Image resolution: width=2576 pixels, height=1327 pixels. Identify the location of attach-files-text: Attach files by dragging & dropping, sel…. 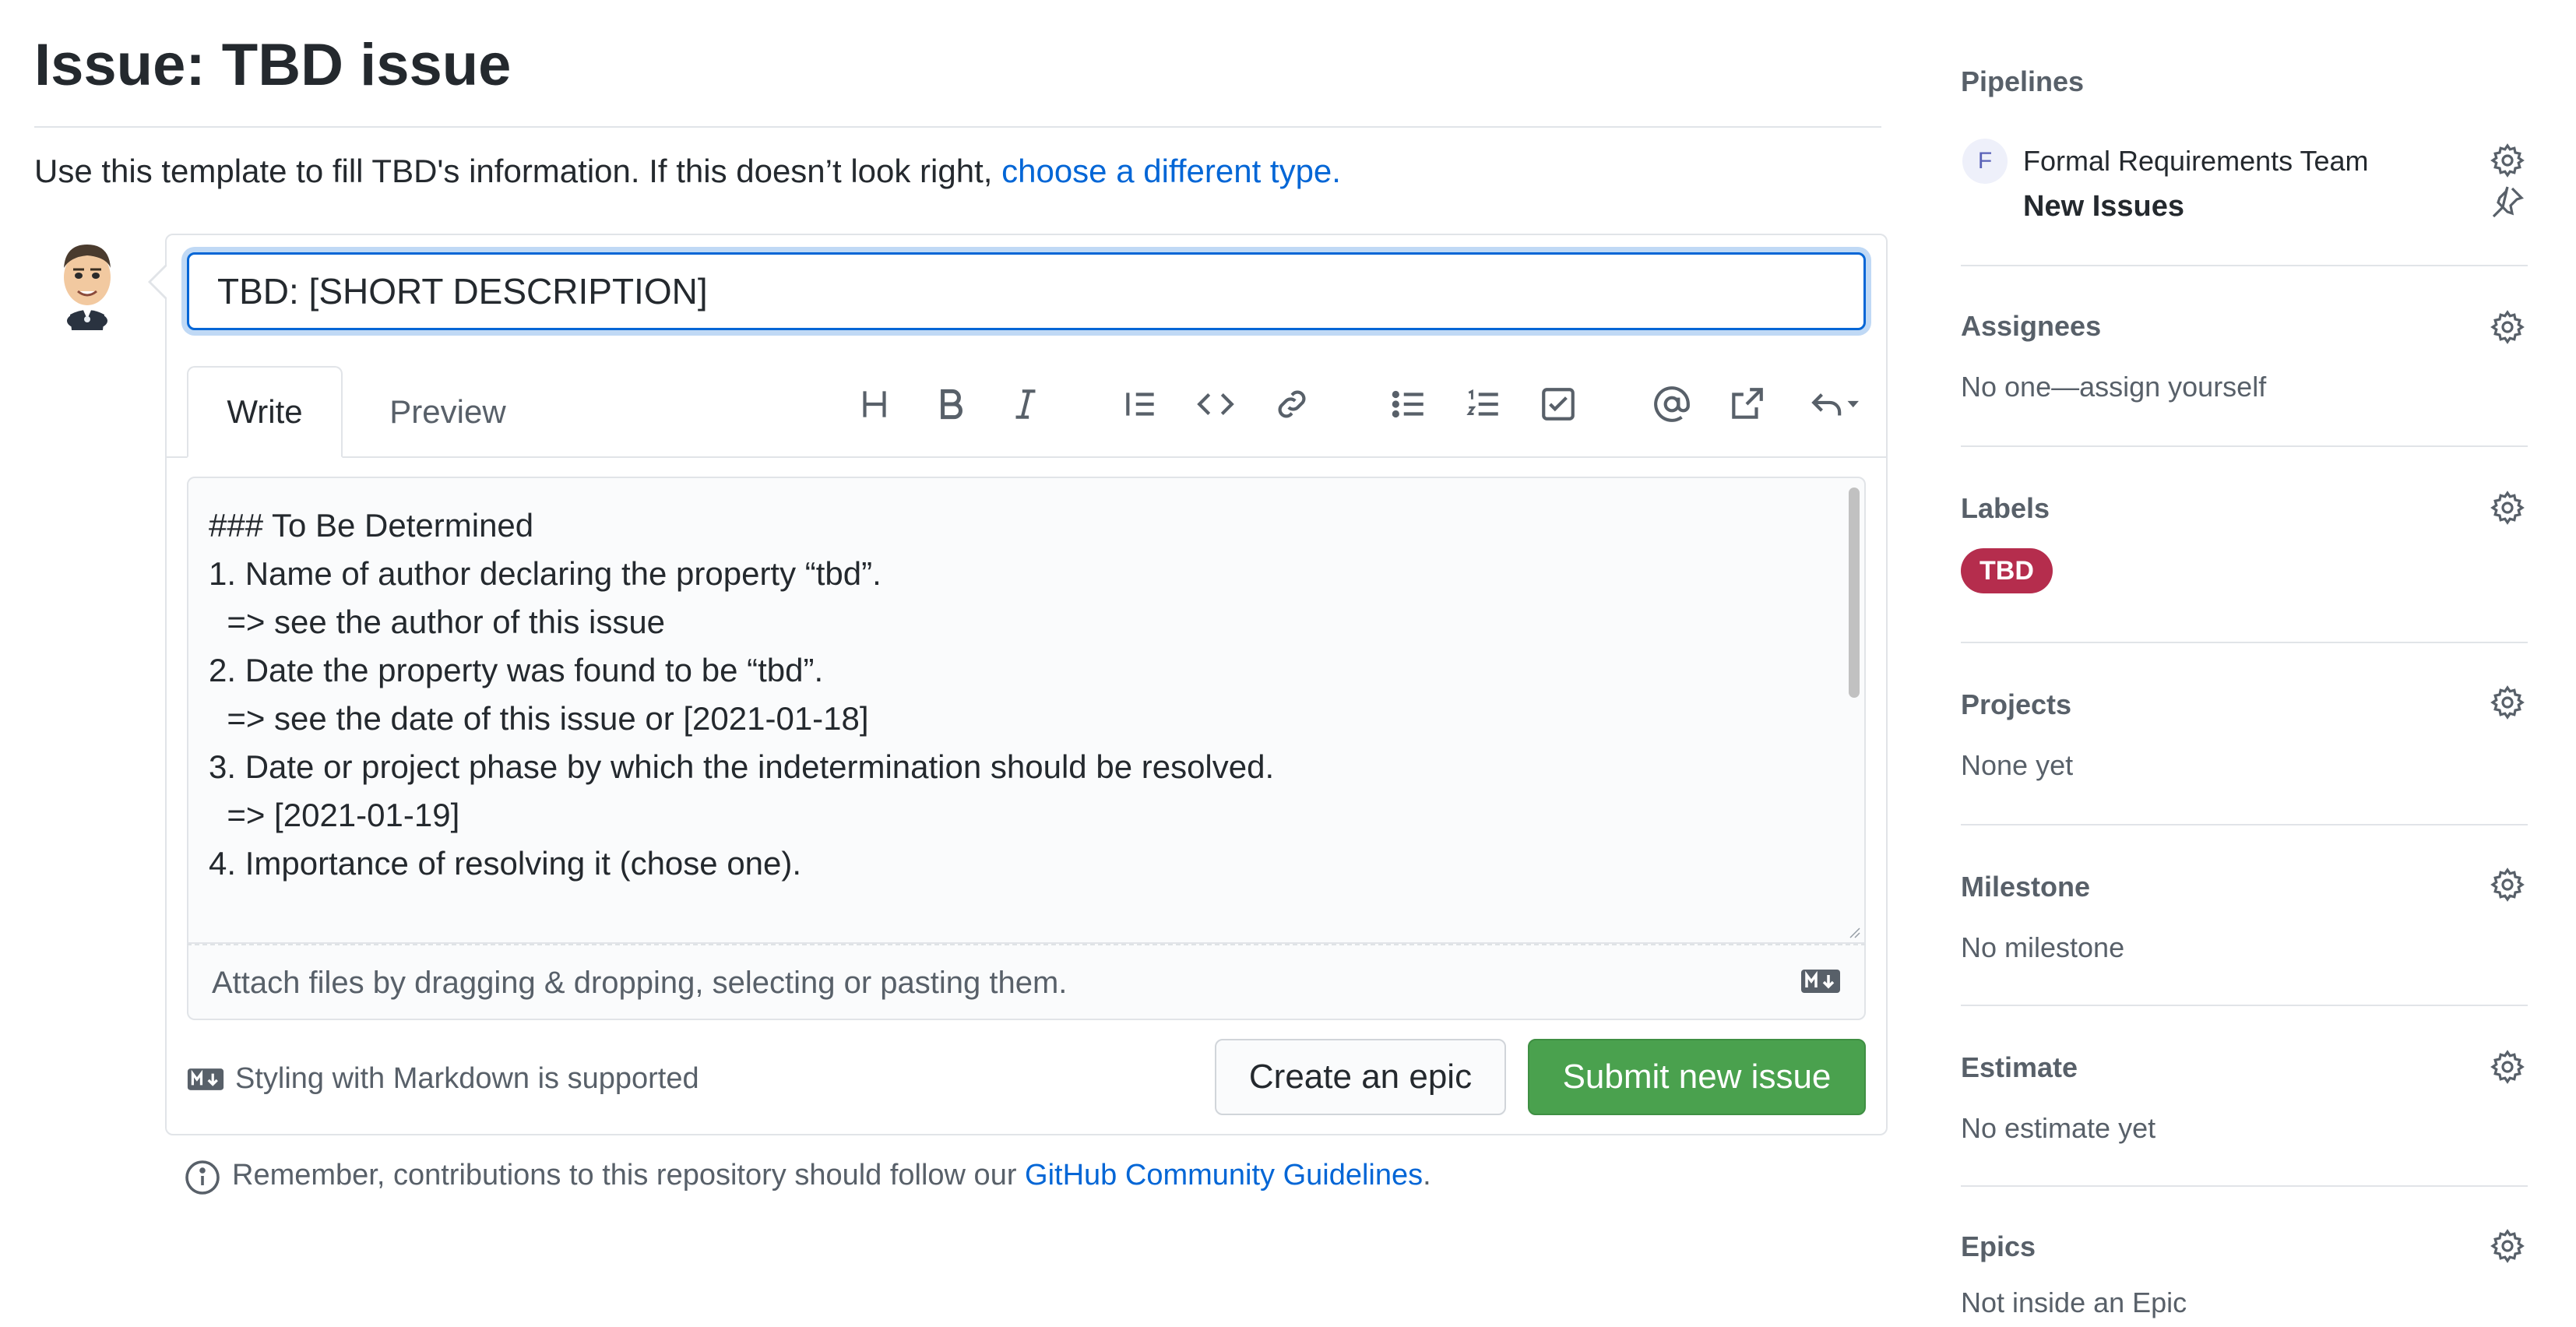
(640, 983).